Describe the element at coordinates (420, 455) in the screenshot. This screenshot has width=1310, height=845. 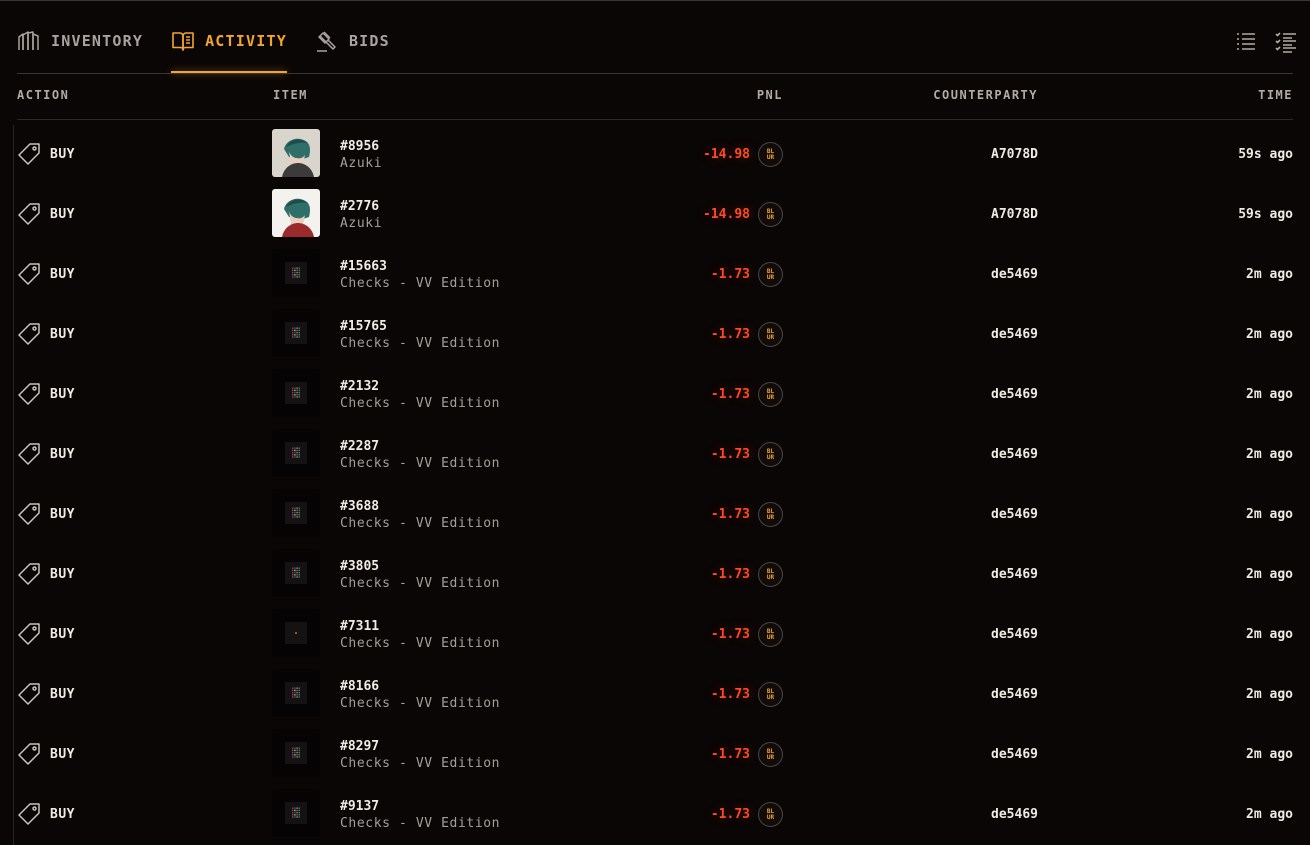
I see `item-name: #2287 Checks - VV Edition` at that location.